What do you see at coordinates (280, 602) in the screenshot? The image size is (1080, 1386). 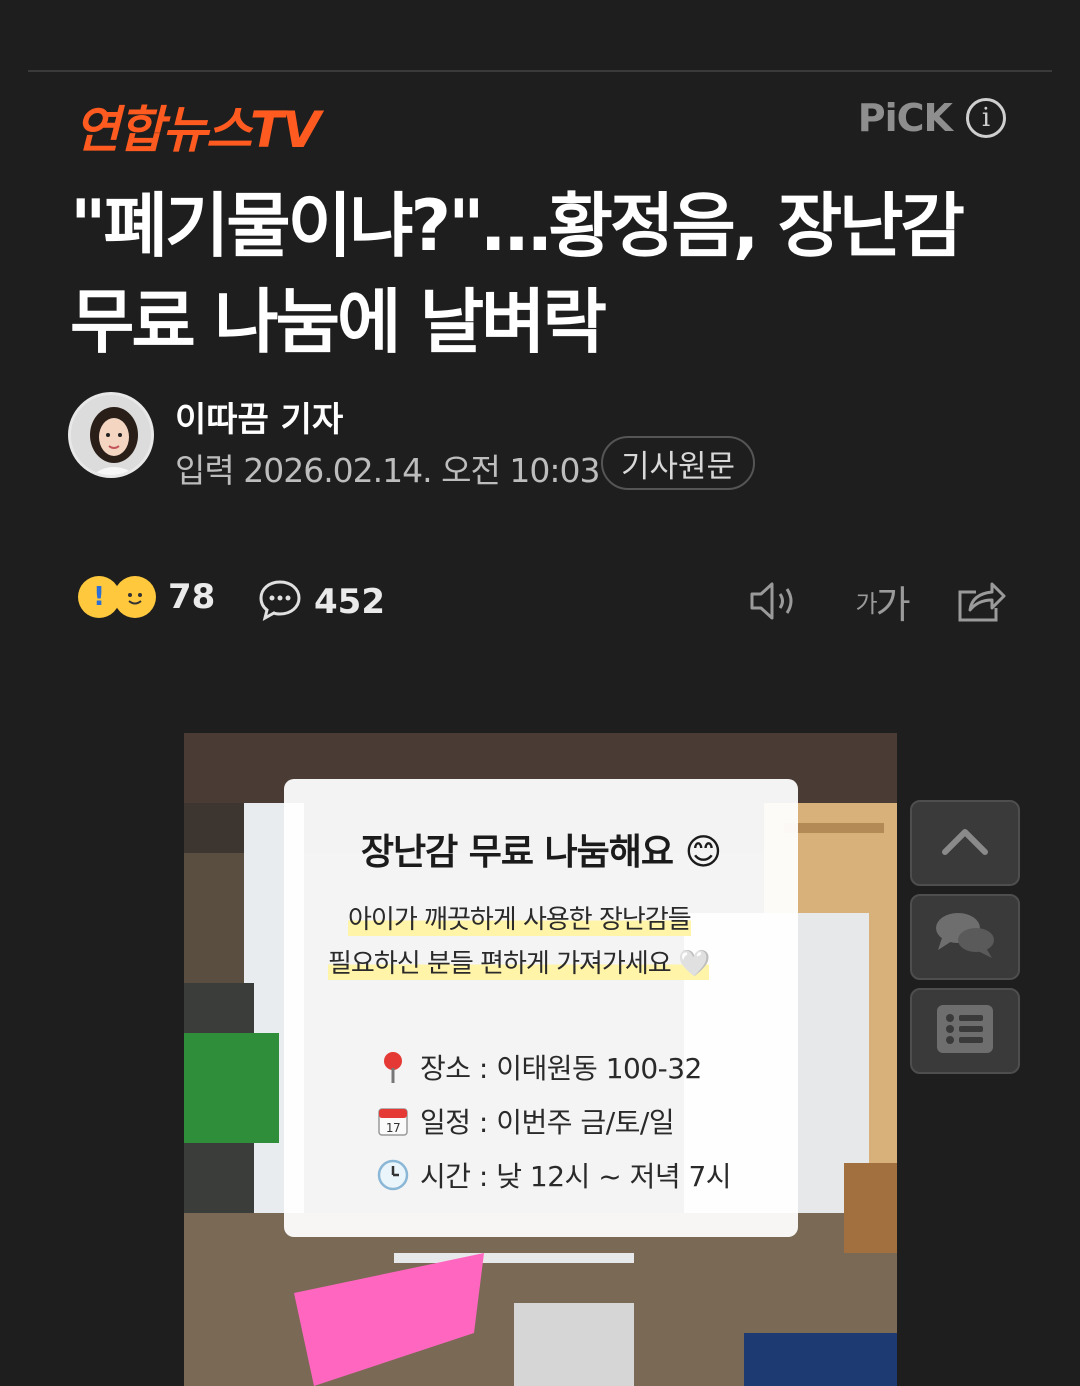 I see `comment-icon` at bounding box center [280, 602].